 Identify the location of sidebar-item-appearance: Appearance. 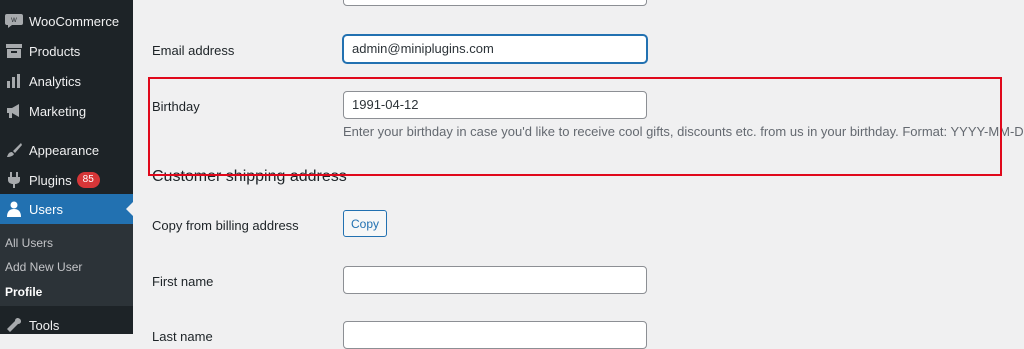
(66, 150).